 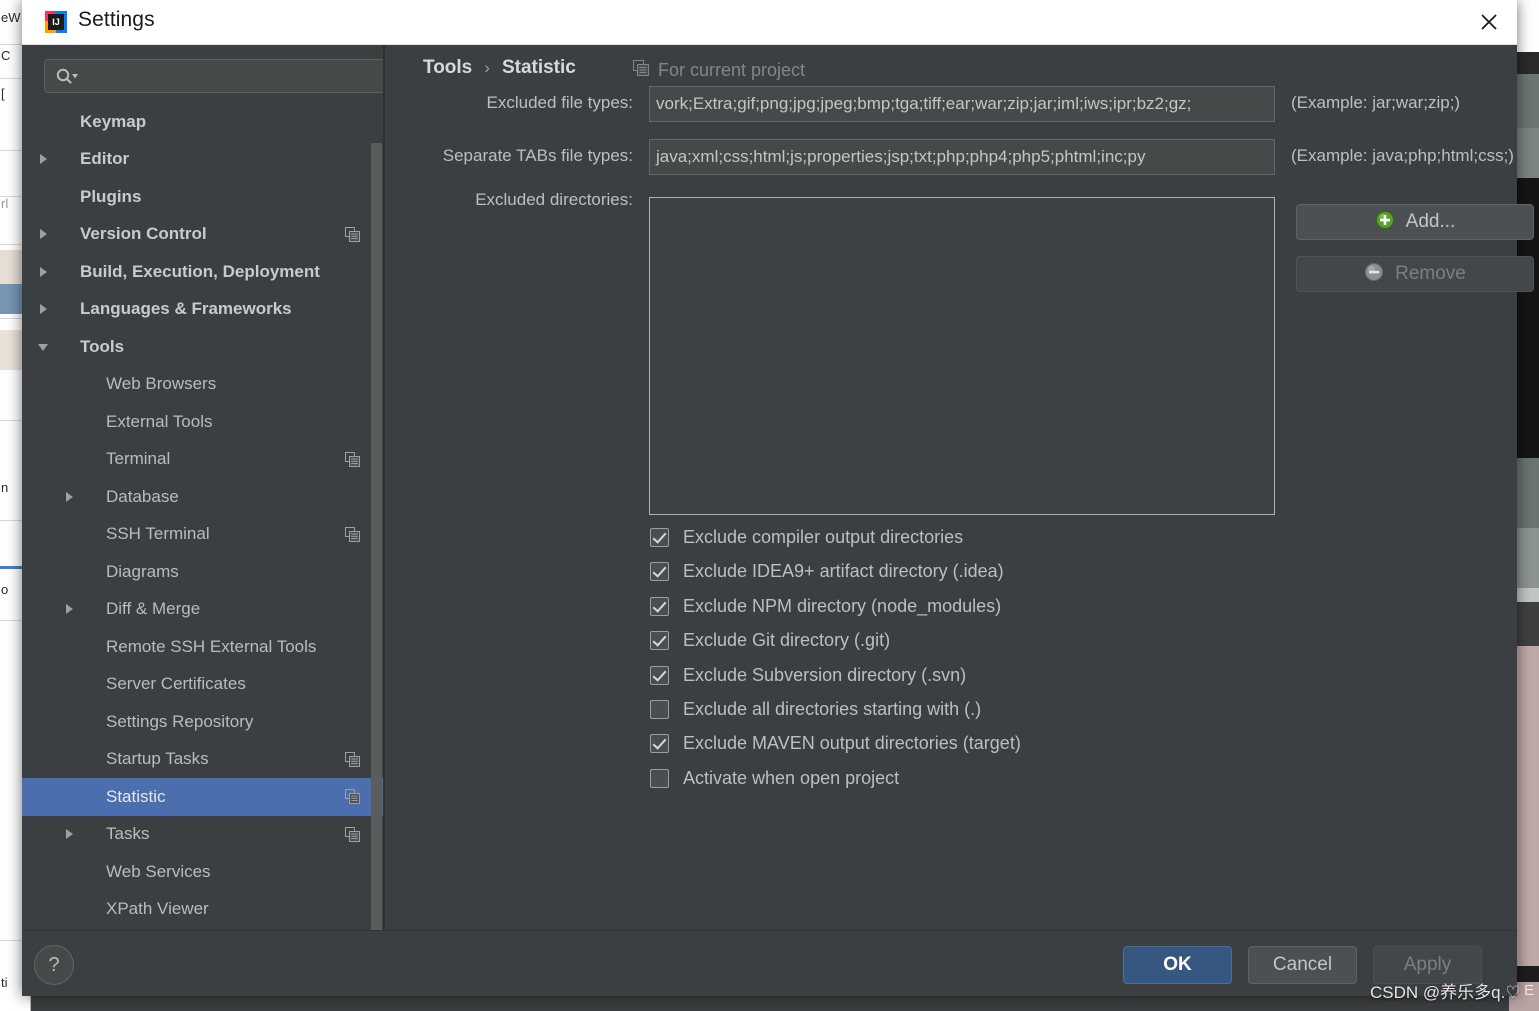 I want to click on close-icon, so click(x=1489, y=22).